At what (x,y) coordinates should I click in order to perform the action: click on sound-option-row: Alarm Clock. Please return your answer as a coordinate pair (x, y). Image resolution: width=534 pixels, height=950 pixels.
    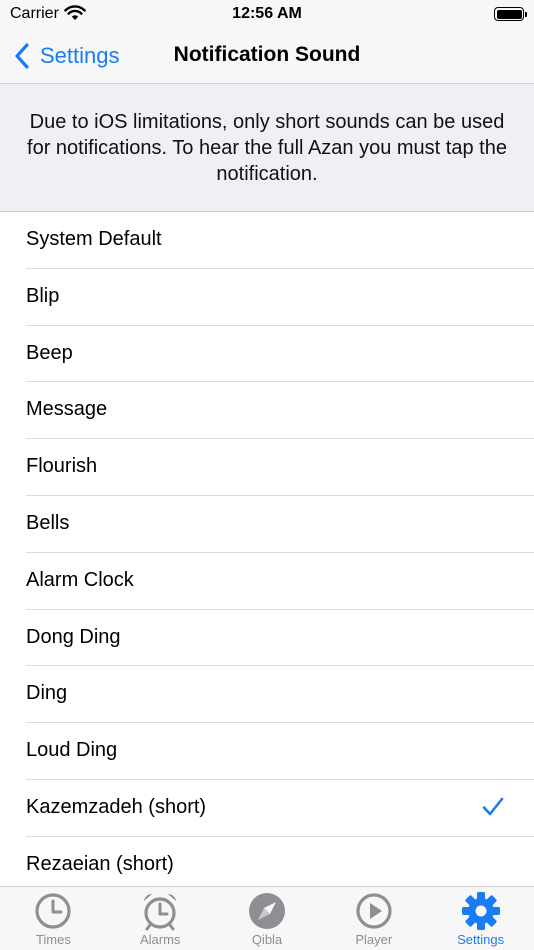
    Looking at the image, I should click on (267, 581).